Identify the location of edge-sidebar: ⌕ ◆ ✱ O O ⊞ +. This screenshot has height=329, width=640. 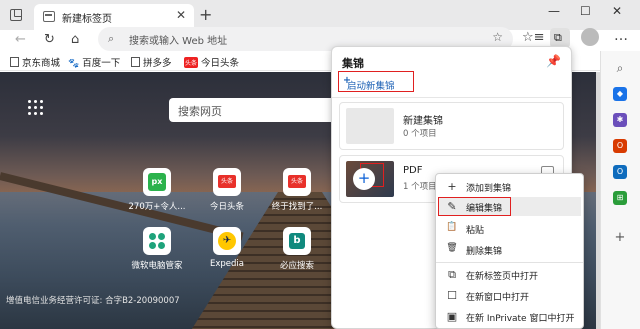
(620, 190).